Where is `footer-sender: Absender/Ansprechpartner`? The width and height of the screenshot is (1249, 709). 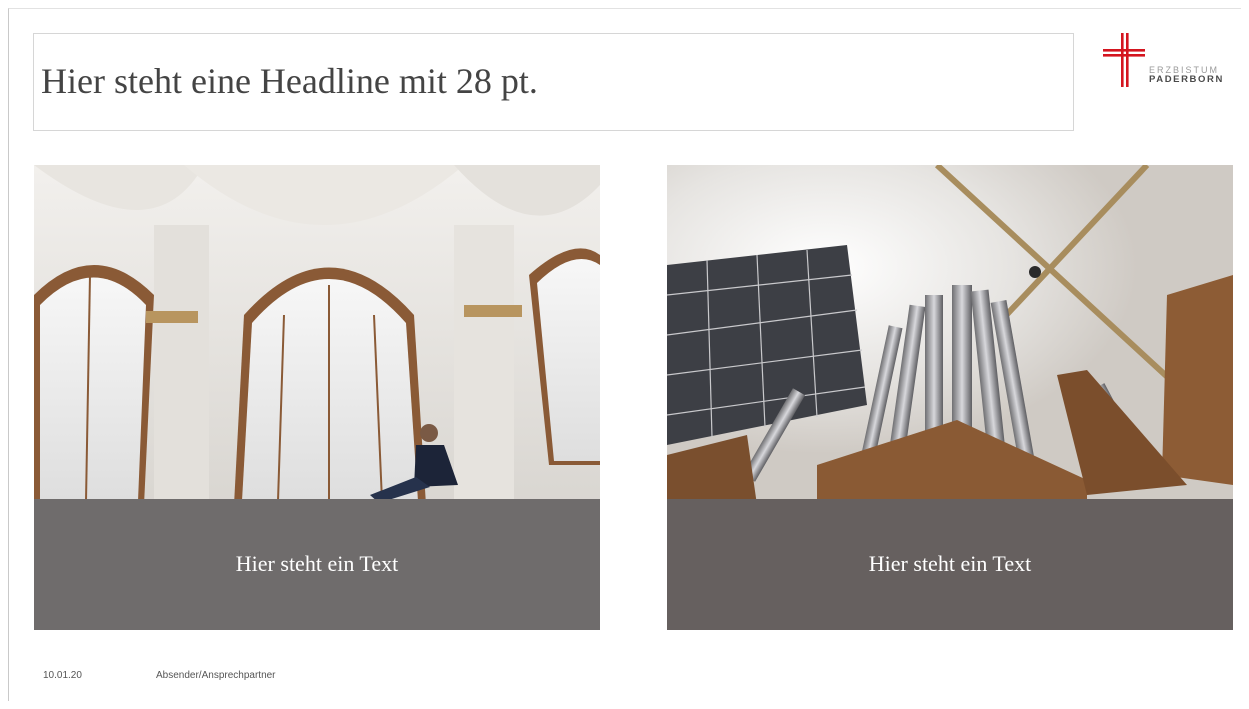 footer-sender: Absender/Ansprechpartner is located at coordinates (216, 675).